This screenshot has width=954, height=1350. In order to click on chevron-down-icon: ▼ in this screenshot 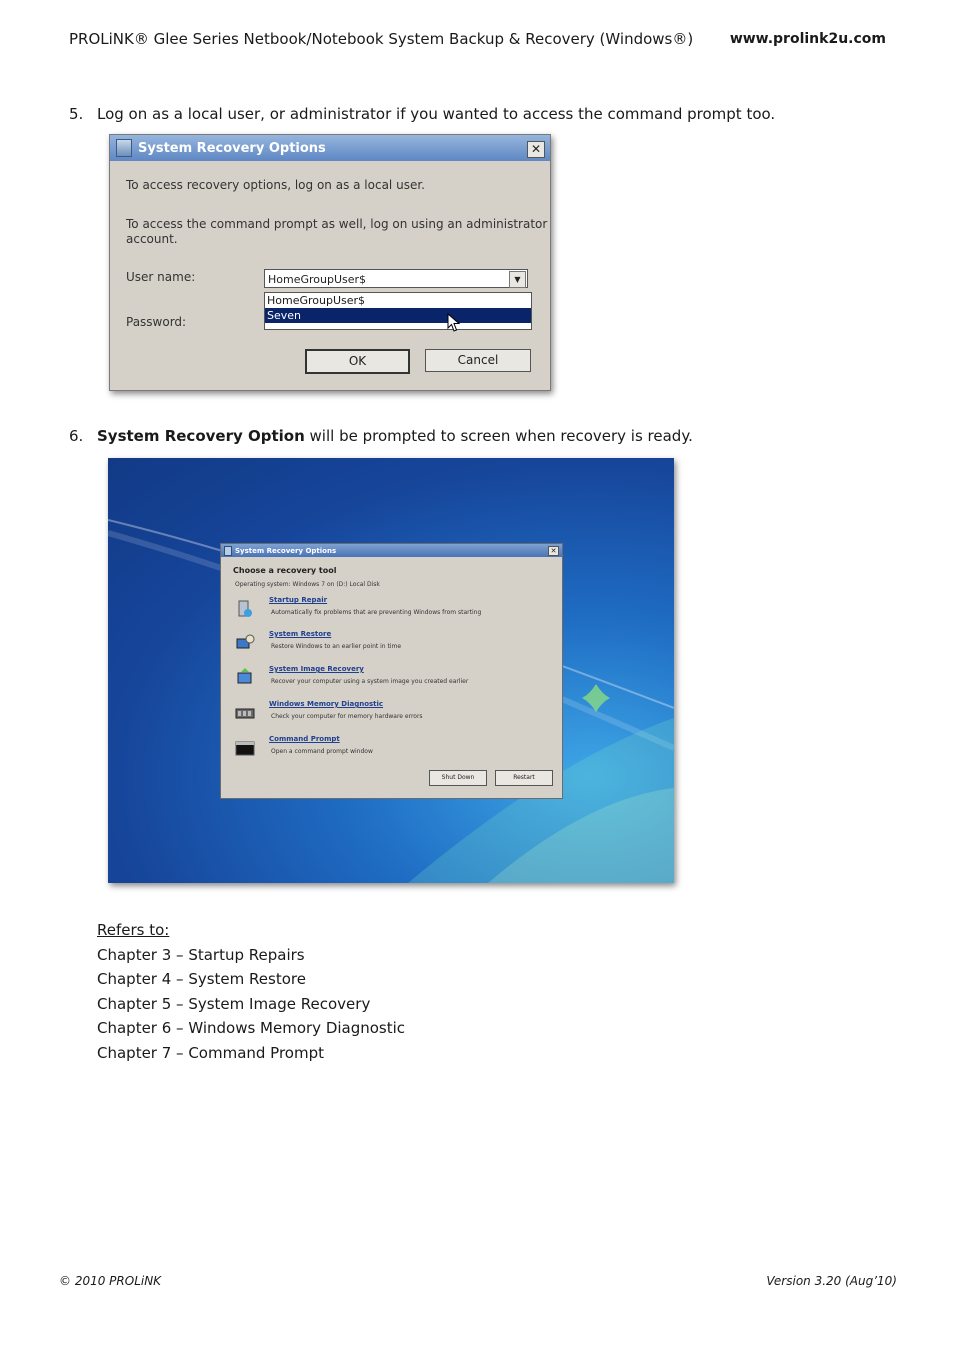, I will do `click(517, 279)`.